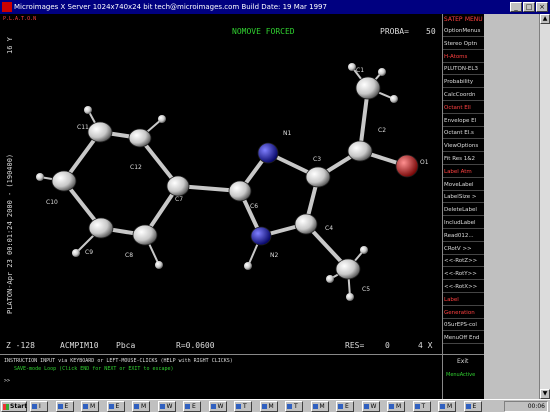 This screenshot has width=550, height=412. What do you see at coordinates (511, 213) in the screenshot?
I see `right-panel-background` at bounding box center [511, 213].